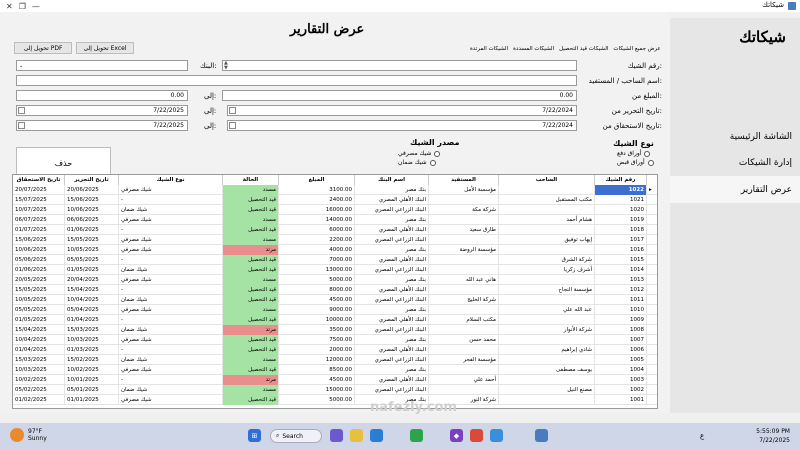 Image resolution: width=800 pixels, height=450 pixels. I want to click on header-due-date: تاريخ الاستحقاق, so click(39, 180).